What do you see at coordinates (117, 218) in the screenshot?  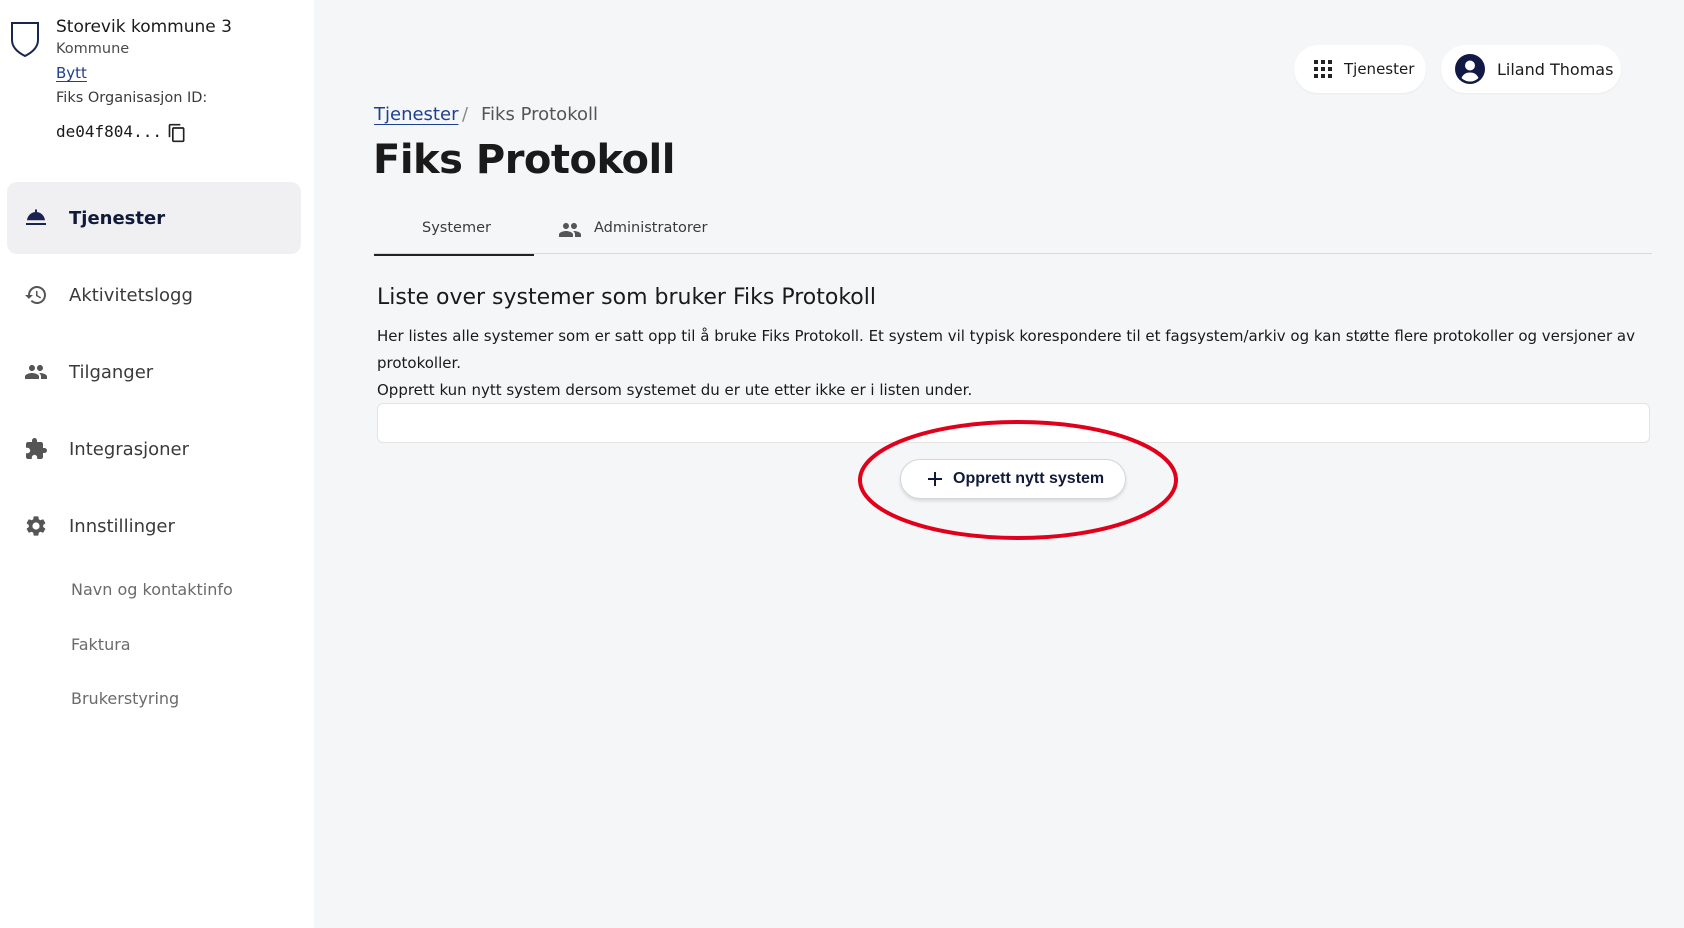 I see `sidebar-item-label: Tjenester` at bounding box center [117, 218].